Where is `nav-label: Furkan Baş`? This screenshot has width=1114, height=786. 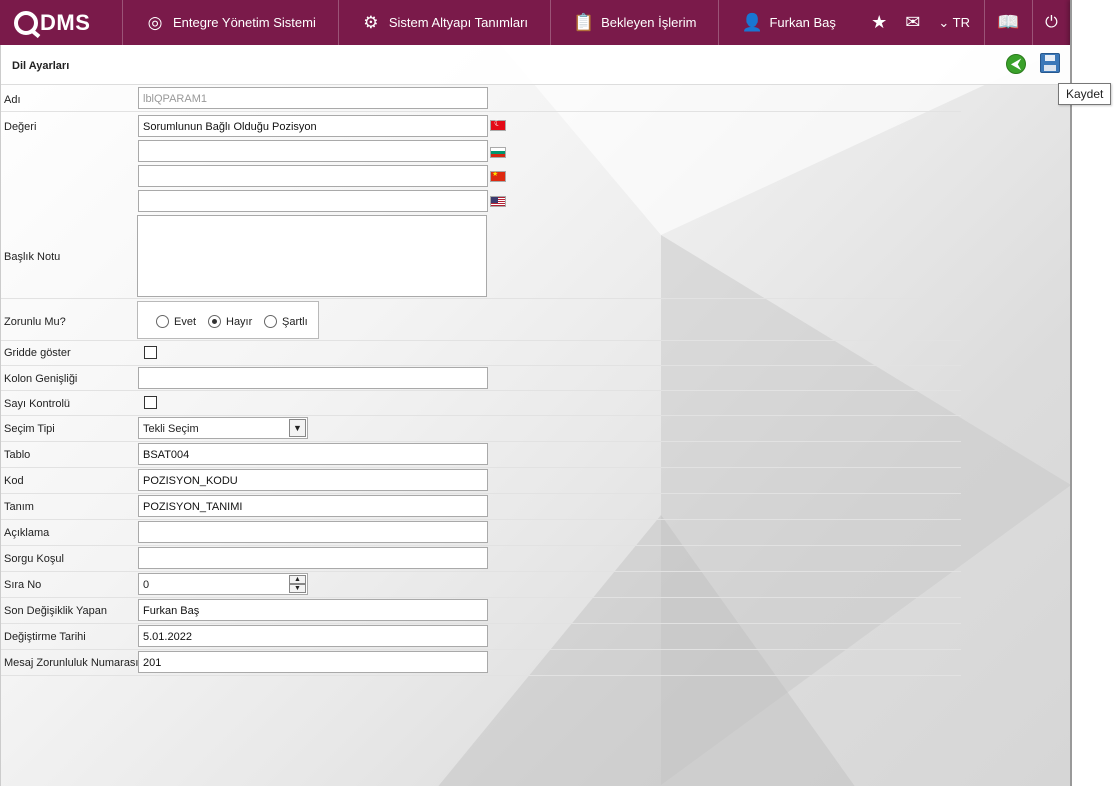
nav-label: Furkan Baş is located at coordinates (802, 22).